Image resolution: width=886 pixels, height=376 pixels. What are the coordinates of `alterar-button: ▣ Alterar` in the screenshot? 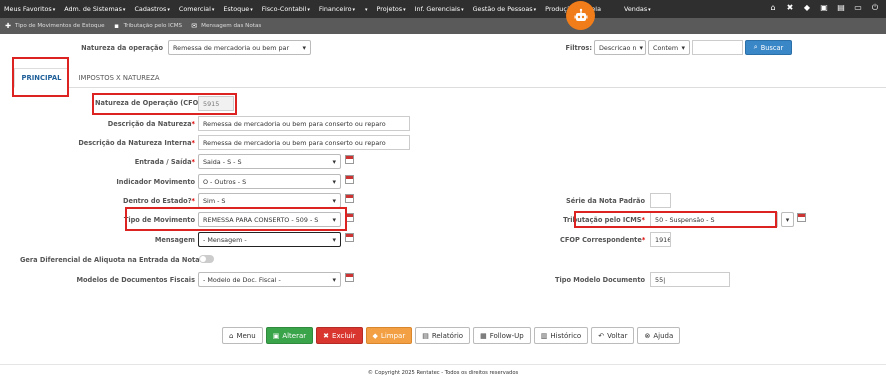 It's located at (289, 335).